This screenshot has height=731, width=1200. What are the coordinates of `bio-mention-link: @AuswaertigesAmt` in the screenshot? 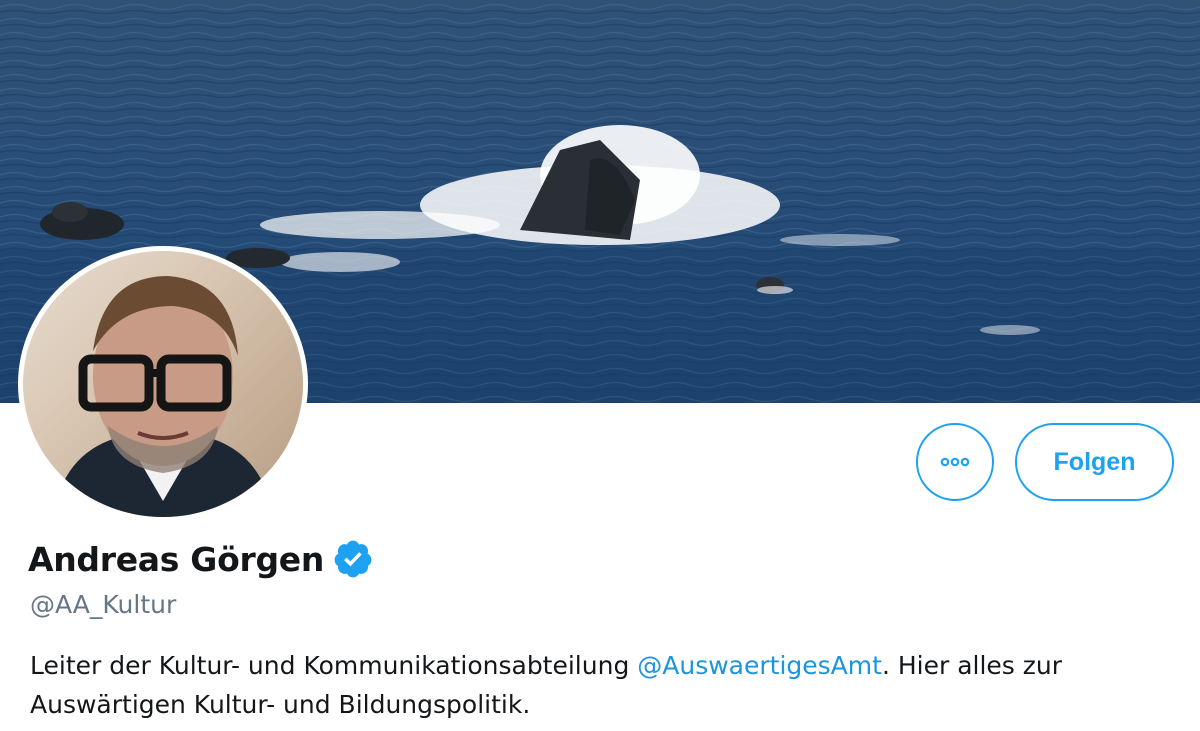 It's located at (759, 665).